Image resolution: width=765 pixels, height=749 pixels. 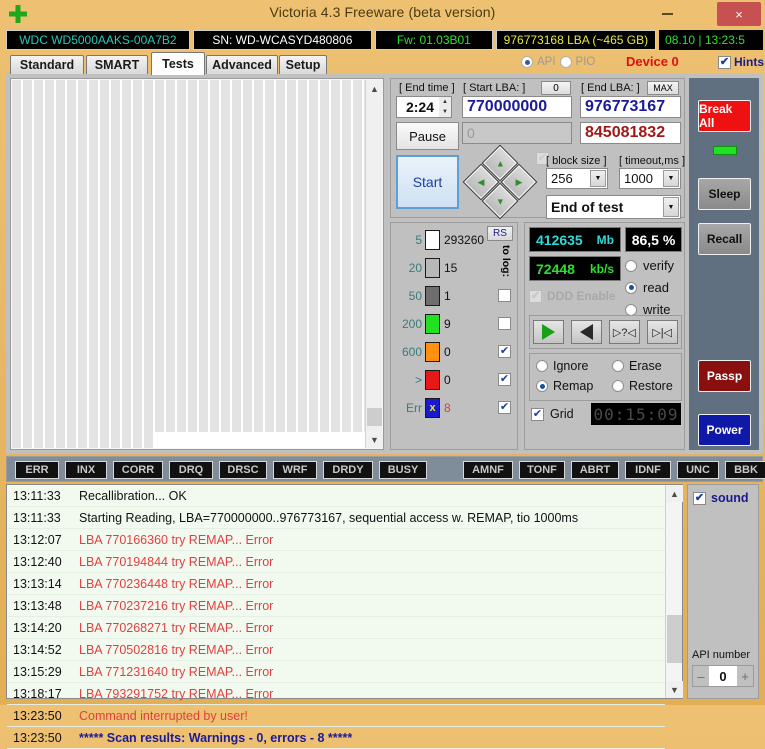 I want to click on random-seek-button: ▷?◁, so click(x=624, y=332).